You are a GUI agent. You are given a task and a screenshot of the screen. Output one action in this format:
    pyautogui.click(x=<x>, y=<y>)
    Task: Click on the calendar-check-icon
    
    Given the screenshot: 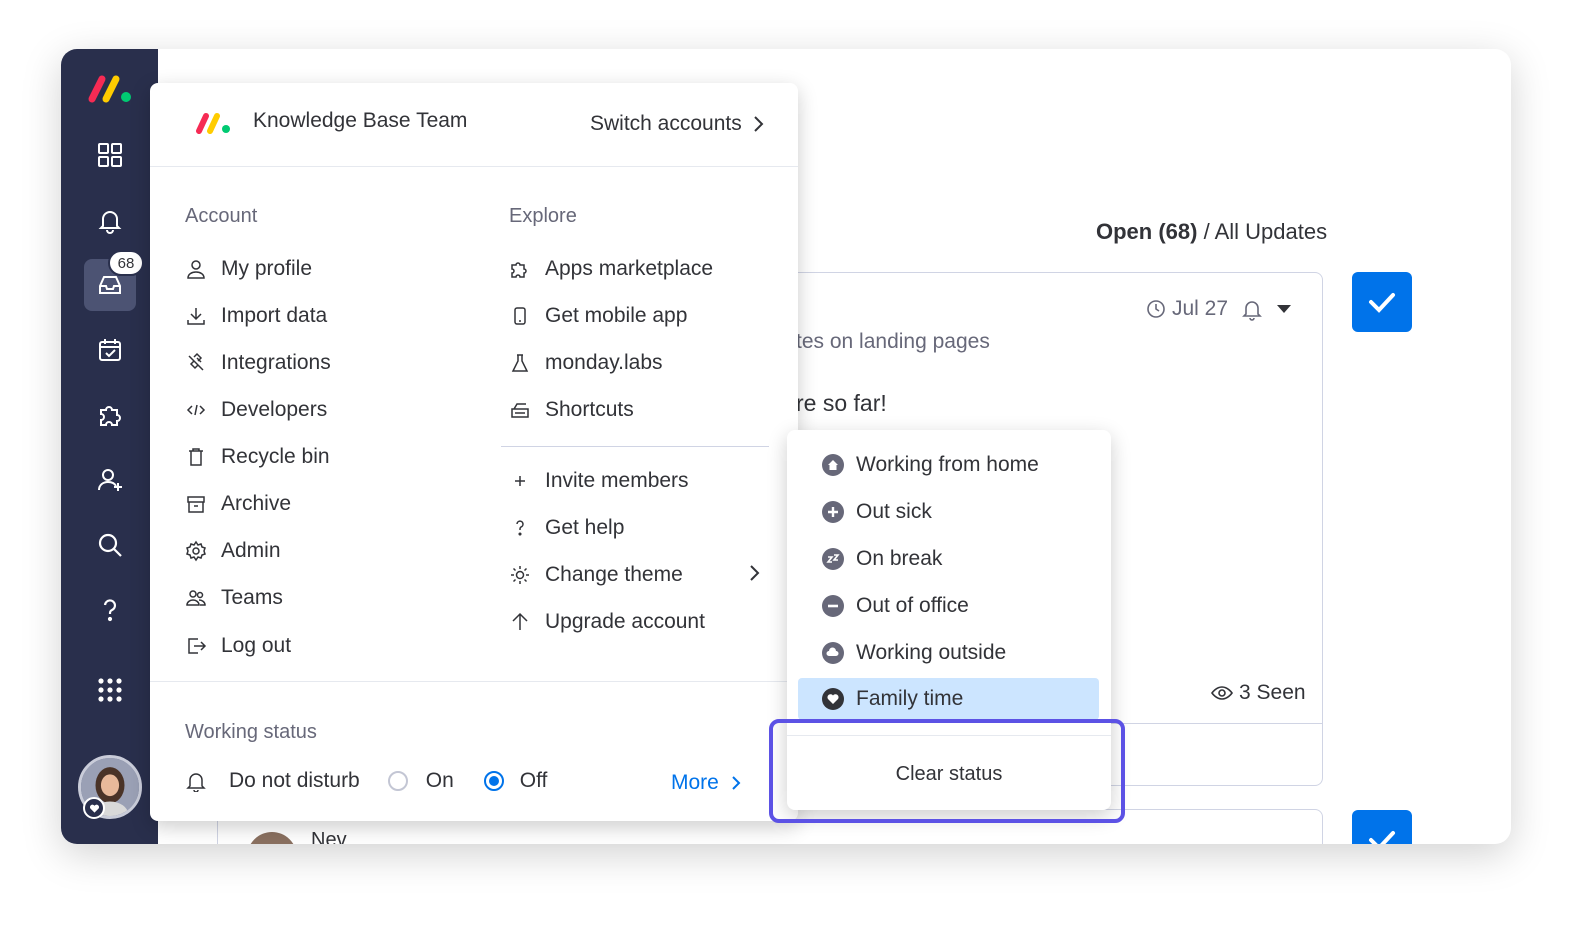 What is the action you would take?
    pyautogui.click(x=110, y=350)
    